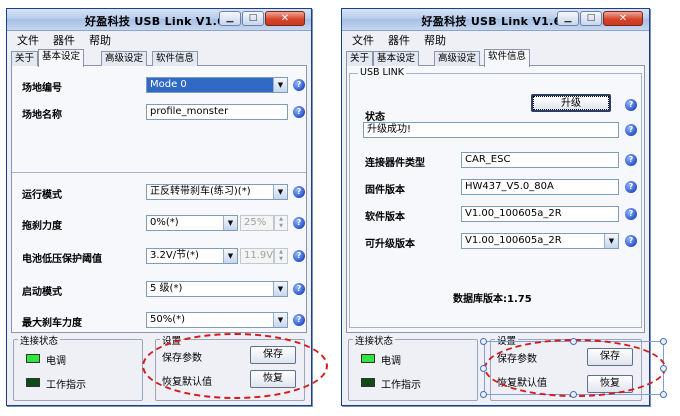 Image resolution: width=680 pixels, height=416 pixels. I want to click on software-label: 软件版本, so click(385, 217).